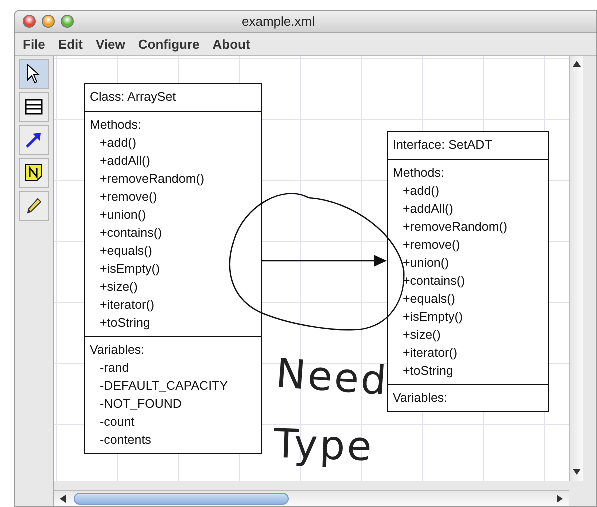  Describe the element at coordinates (117, 422) in the screenshot. I see `member-text: -count` at that location.